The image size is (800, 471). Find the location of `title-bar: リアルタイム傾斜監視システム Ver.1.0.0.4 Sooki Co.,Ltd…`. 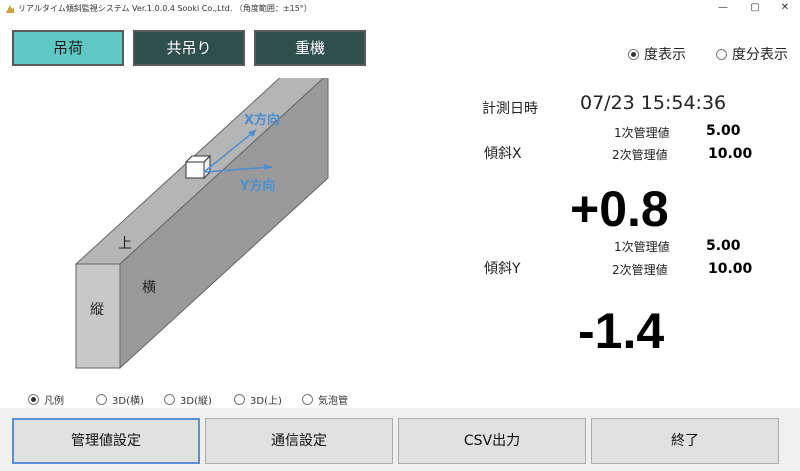

title-bar: リアルタイム傾斜監視システム Ver.1.0.0.4 Sooki Co.,Ltd… is located at coordinates (400, 9).